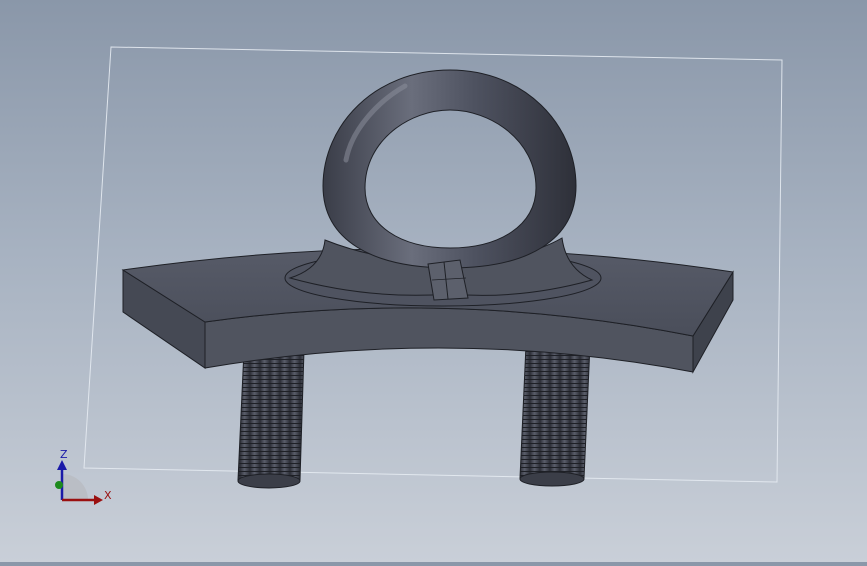 Image resolution: width=867 pixels, height=566 pixels. What do you see at coordinates (555, 415) in the screenshot?
I see `threaded-stud-right` at bounding box center [555, 415].